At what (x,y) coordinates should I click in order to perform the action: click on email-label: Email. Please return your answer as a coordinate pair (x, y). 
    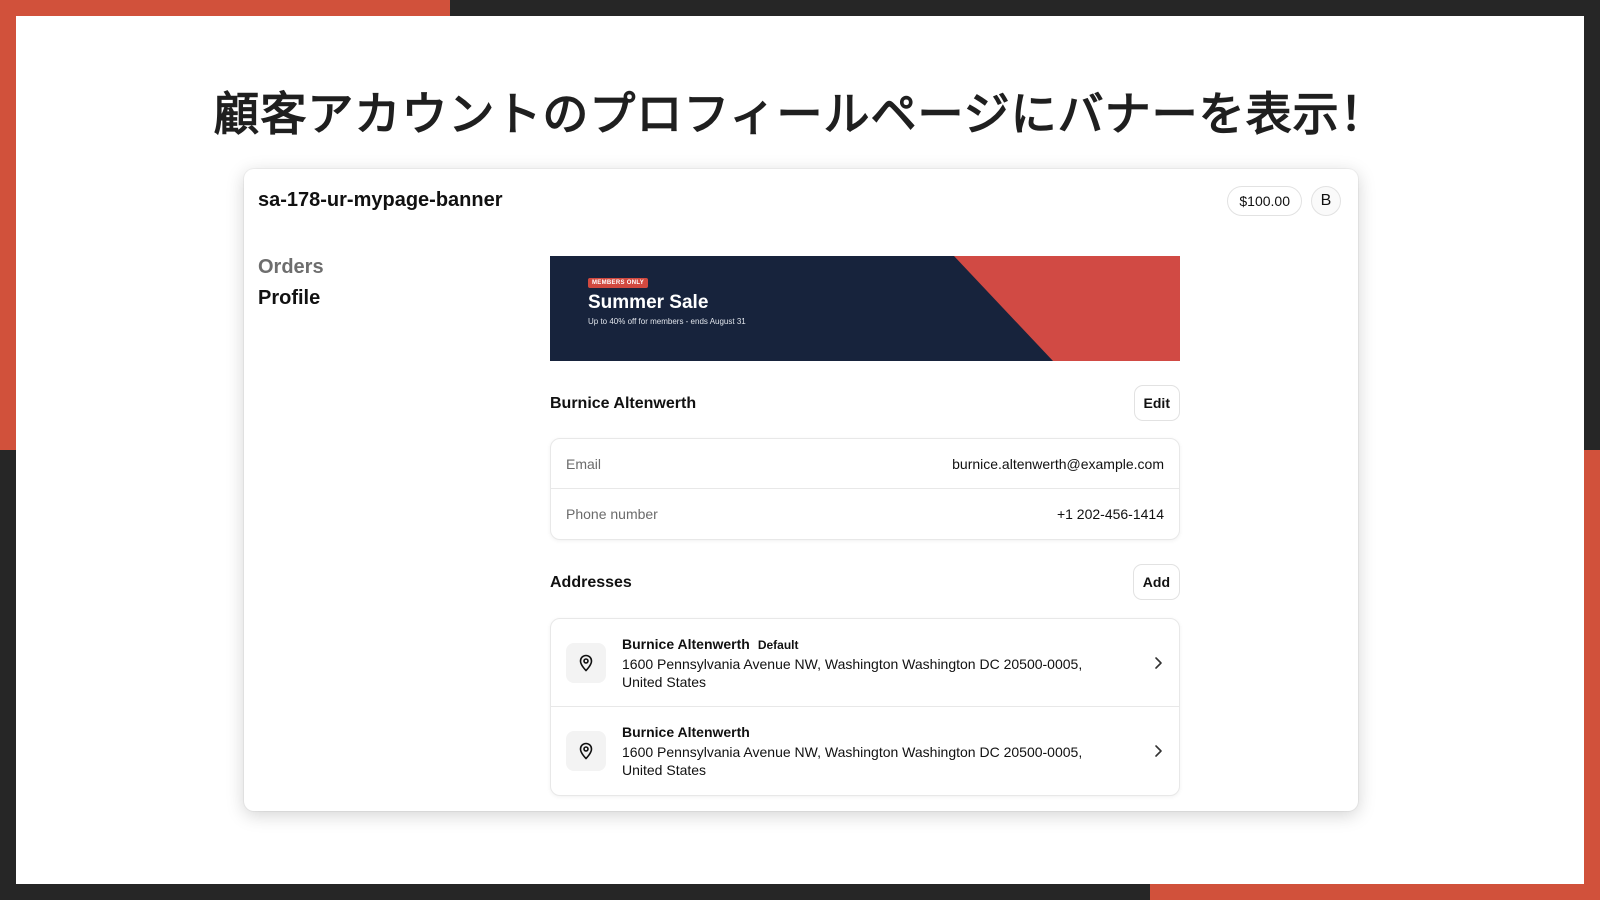
    Looking at the image, I should click on (584, 464).